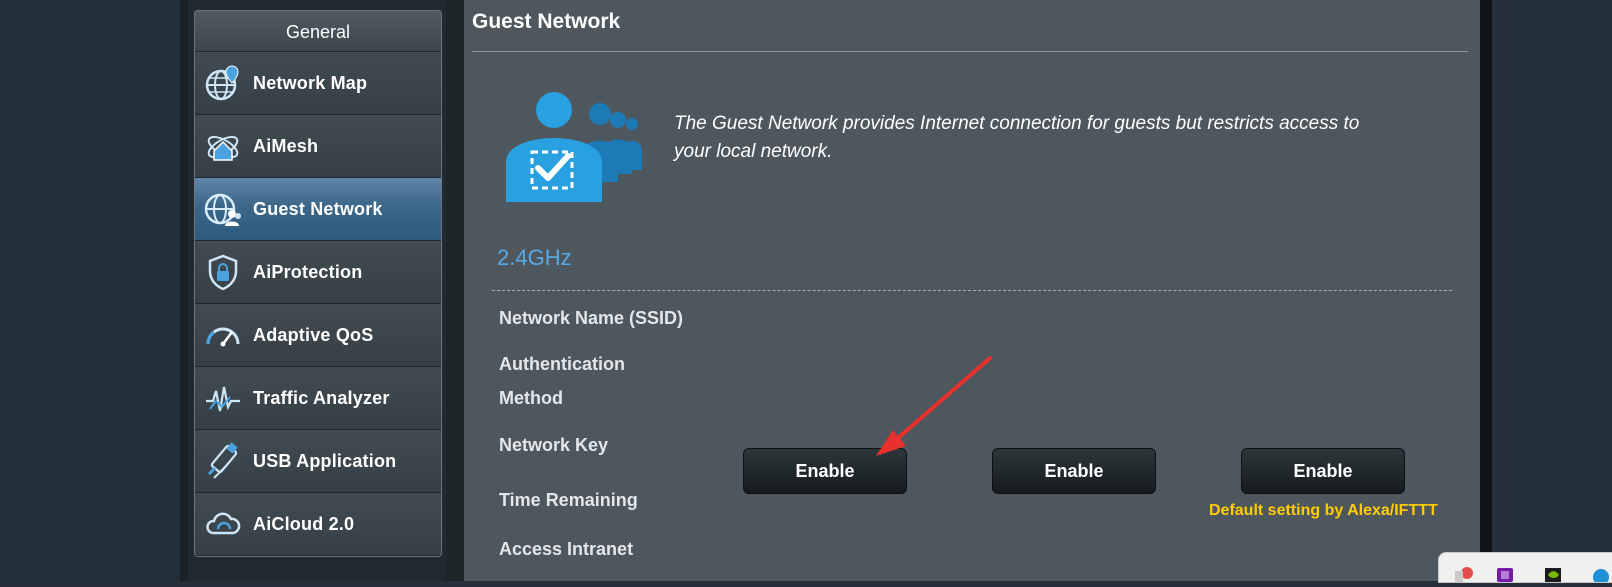 This screenshot has height=587, width=1612. Describe the element at coordinates (531, 398) in the screenshot. I see `row-label-auth-line2: Method` at that location.